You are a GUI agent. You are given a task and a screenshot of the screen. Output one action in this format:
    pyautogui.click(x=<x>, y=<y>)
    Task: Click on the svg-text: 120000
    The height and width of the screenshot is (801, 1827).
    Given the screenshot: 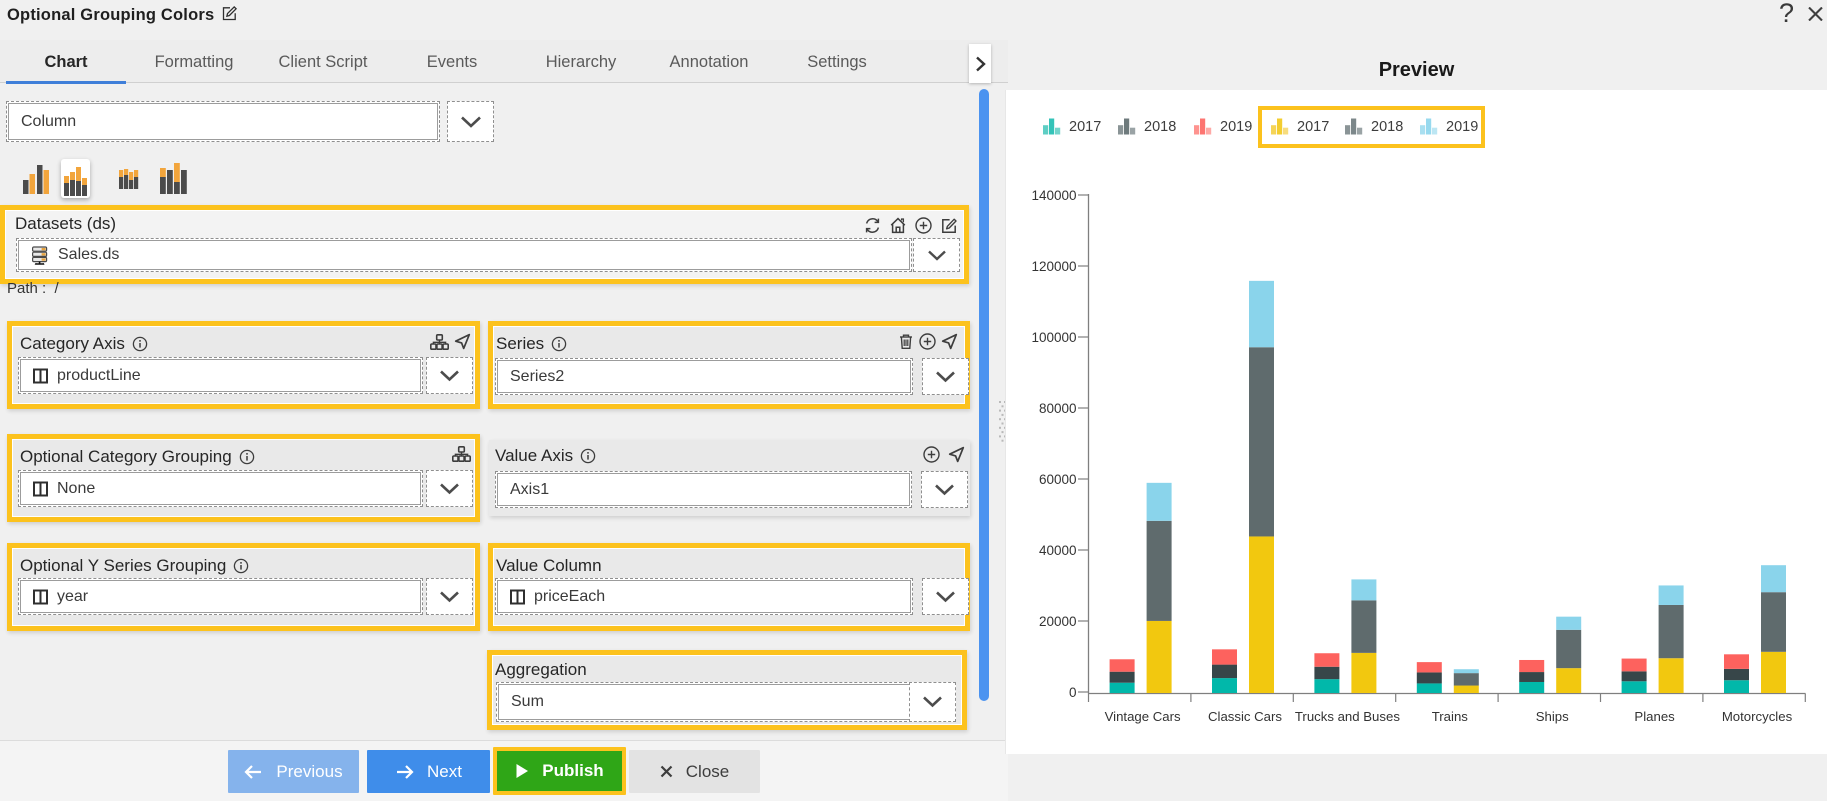 What is the action you would take?
    pyautogui.click(x=1053, y=266)
    